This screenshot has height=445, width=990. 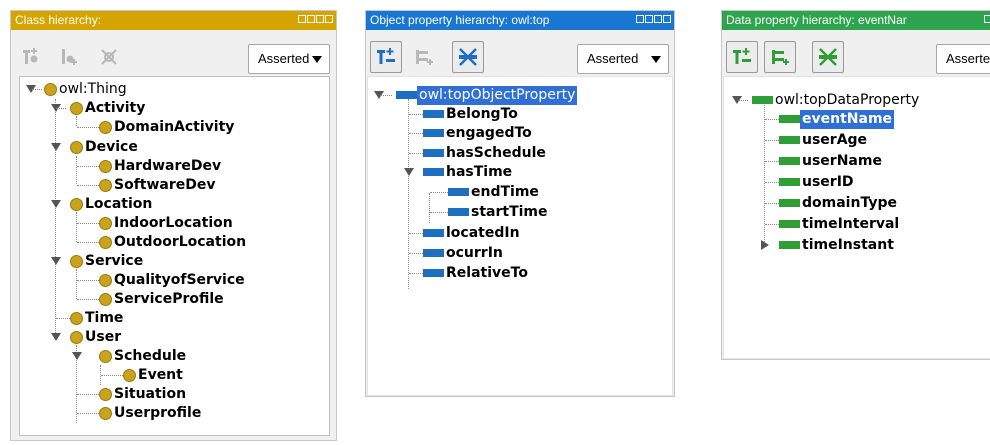 What do you see at coordinates (150, 166) in the screenshot?
I see `tree-node-hardwaredev: HardwareDev` at bounding box center [150, 166].